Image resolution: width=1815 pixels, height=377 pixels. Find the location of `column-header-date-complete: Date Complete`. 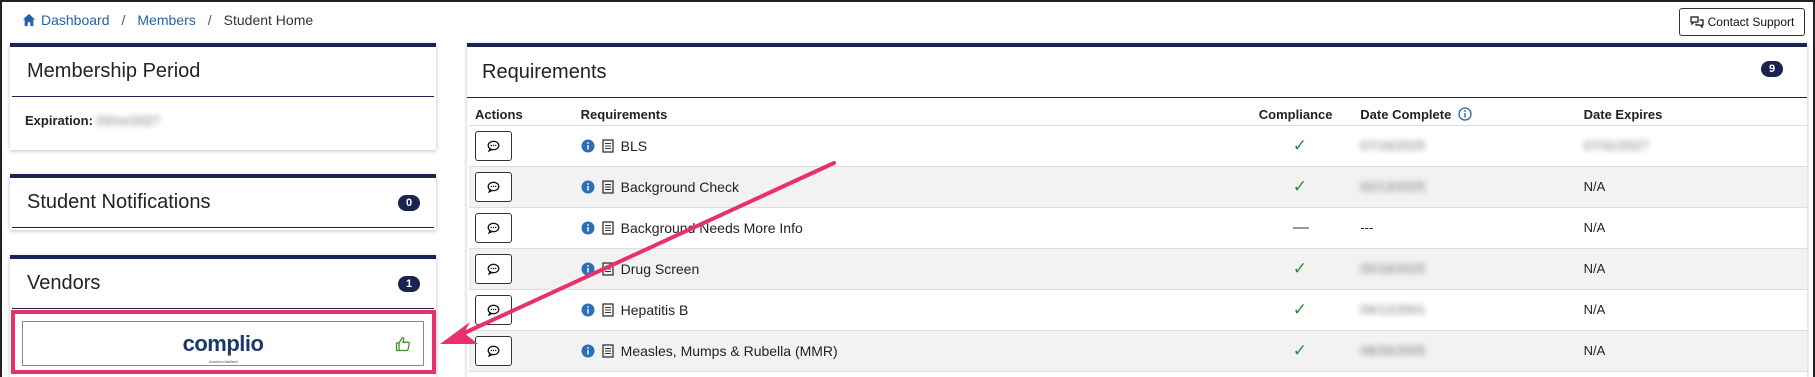

column-header-date-complete: Date Complete is located at coordinates (1472, 112).